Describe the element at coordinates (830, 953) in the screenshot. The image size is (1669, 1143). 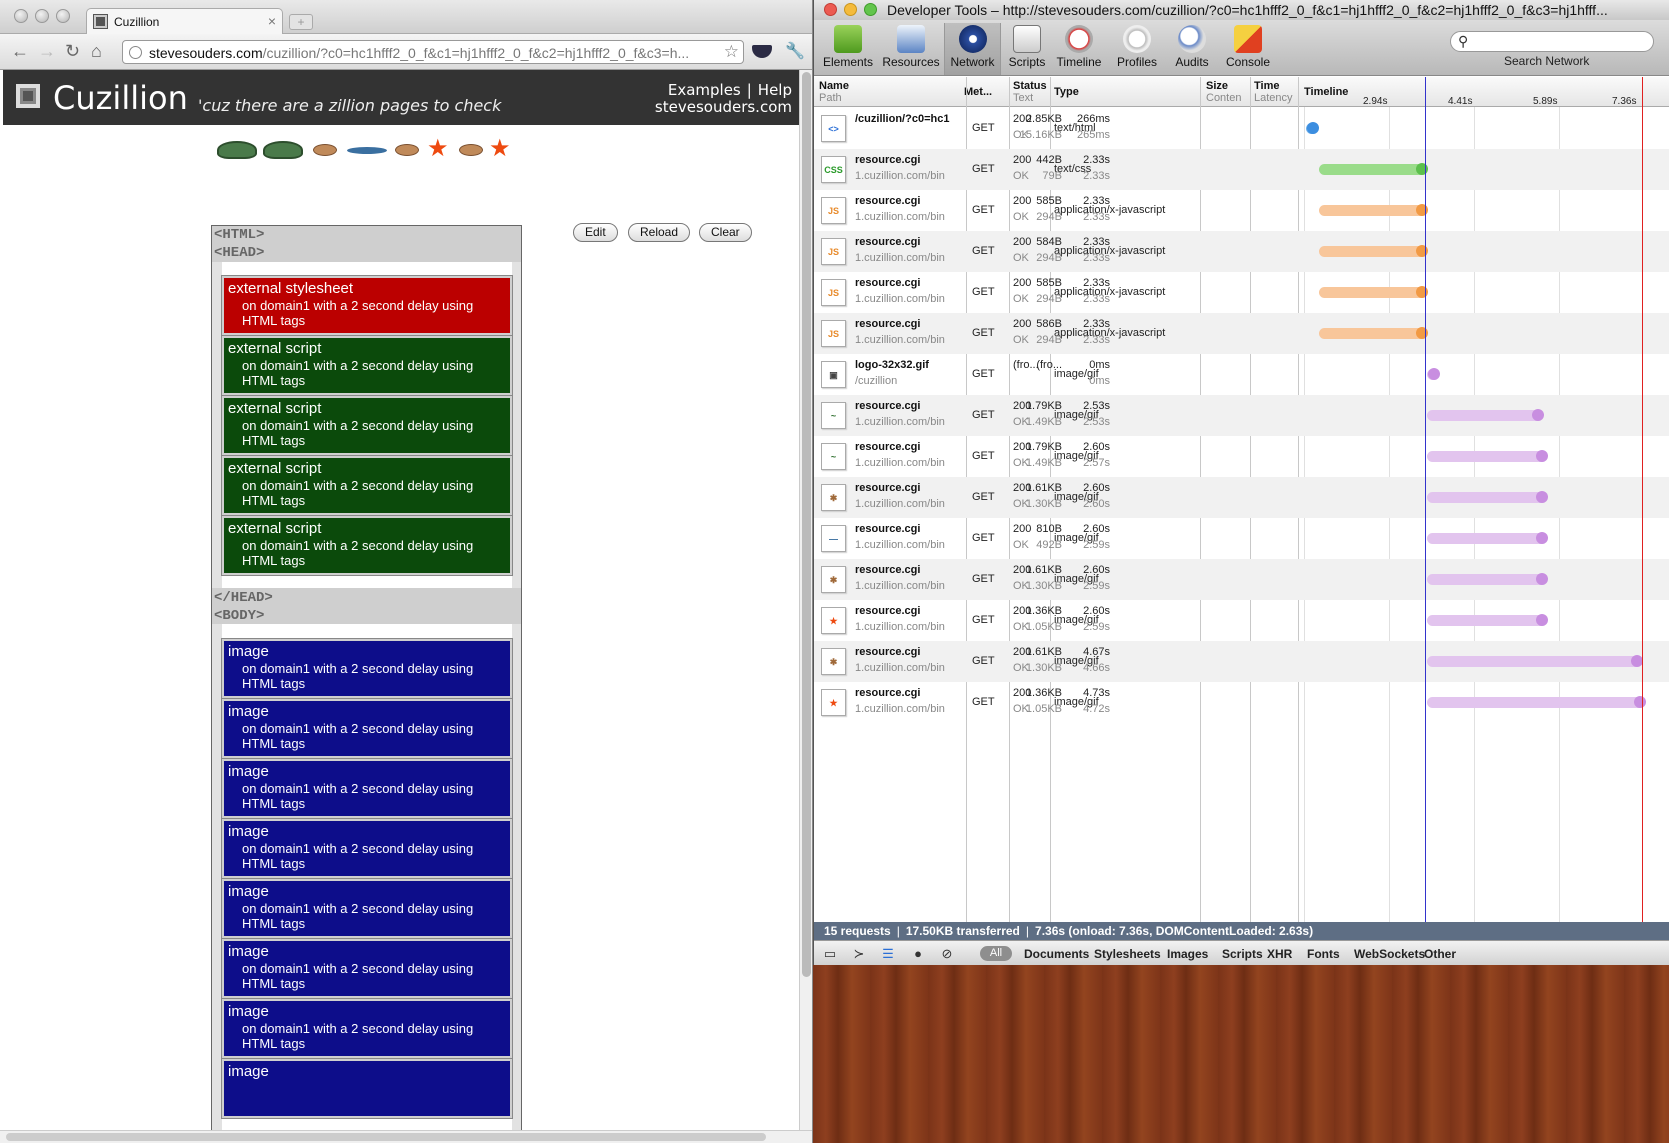
I see `dock-icon: ▭` at that location.